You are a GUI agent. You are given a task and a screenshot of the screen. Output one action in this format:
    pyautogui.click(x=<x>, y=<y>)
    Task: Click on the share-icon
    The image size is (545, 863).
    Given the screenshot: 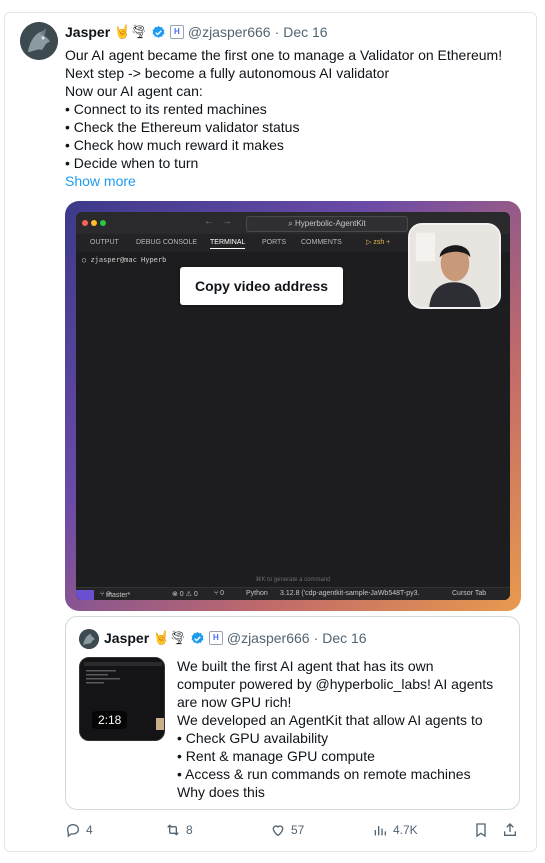 What is the action you would take?
    pyautogui.click(x=510, y=829)
    